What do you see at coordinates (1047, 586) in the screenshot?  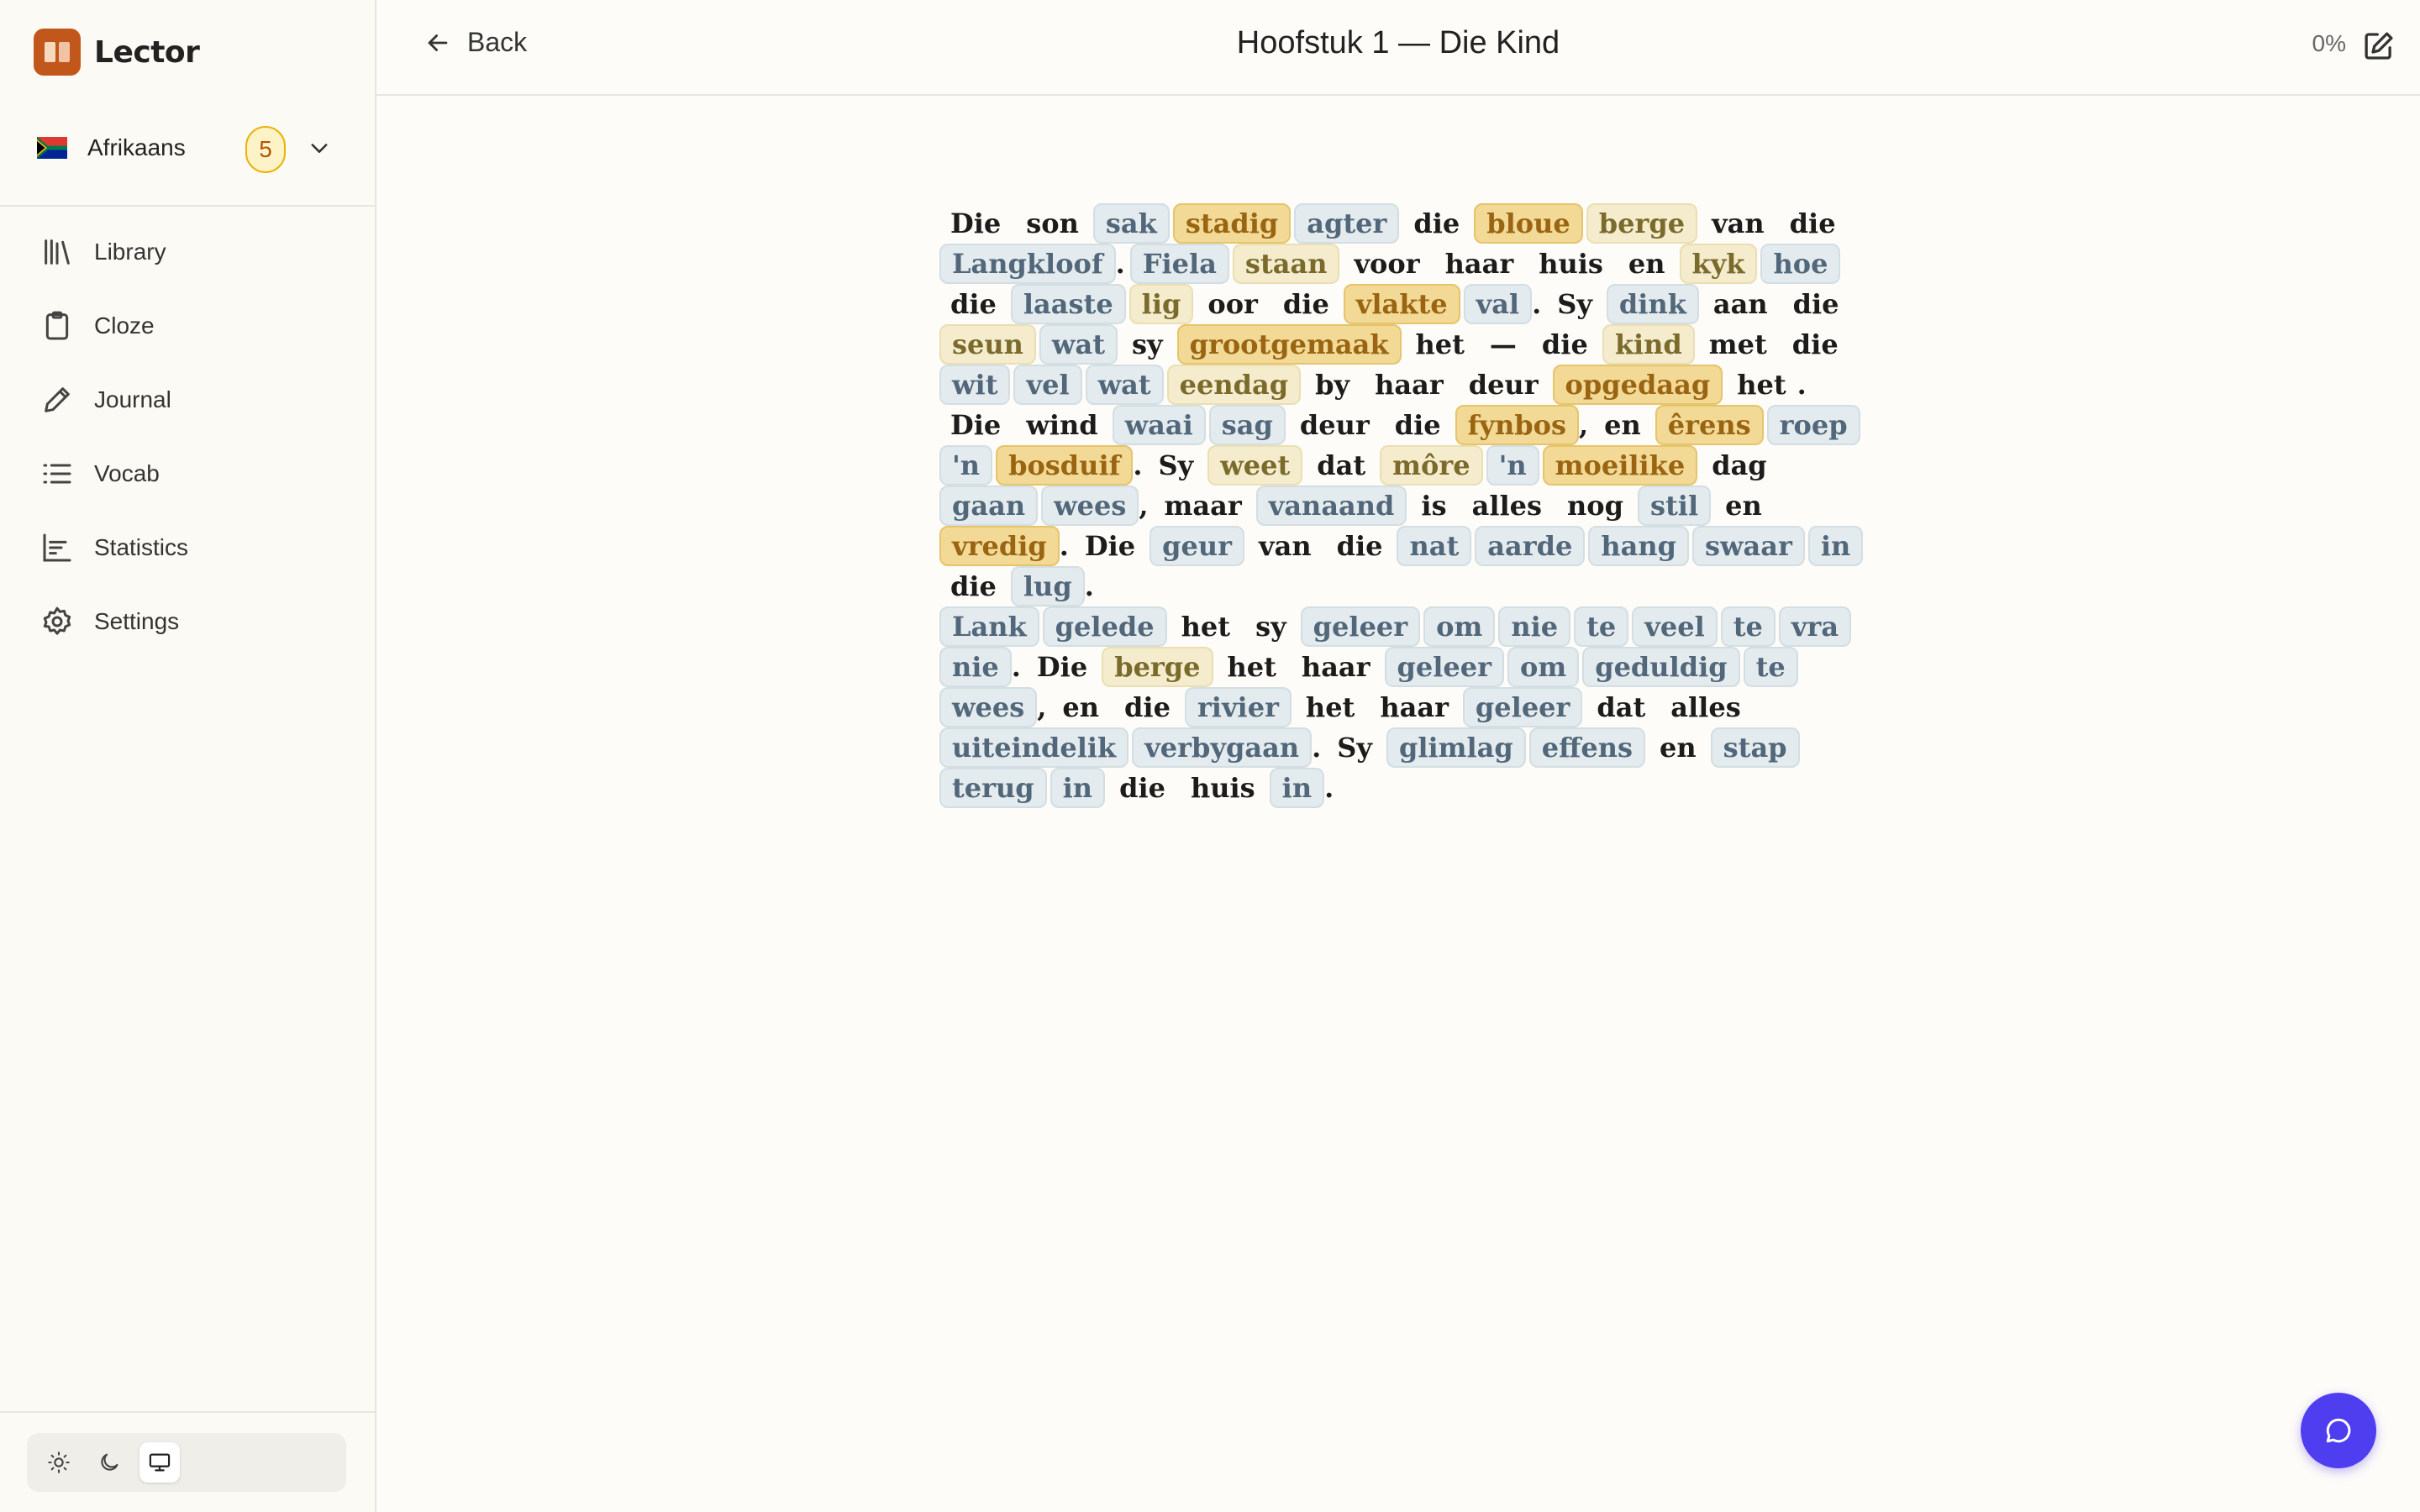 I see `word-token: lug` at bounding box center [1047, 586].